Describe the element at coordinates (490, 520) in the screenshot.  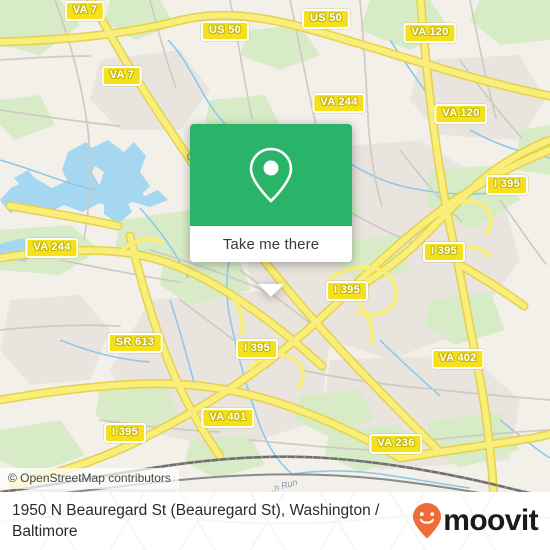
I see `moovit-wordmark: moovit` at that location.